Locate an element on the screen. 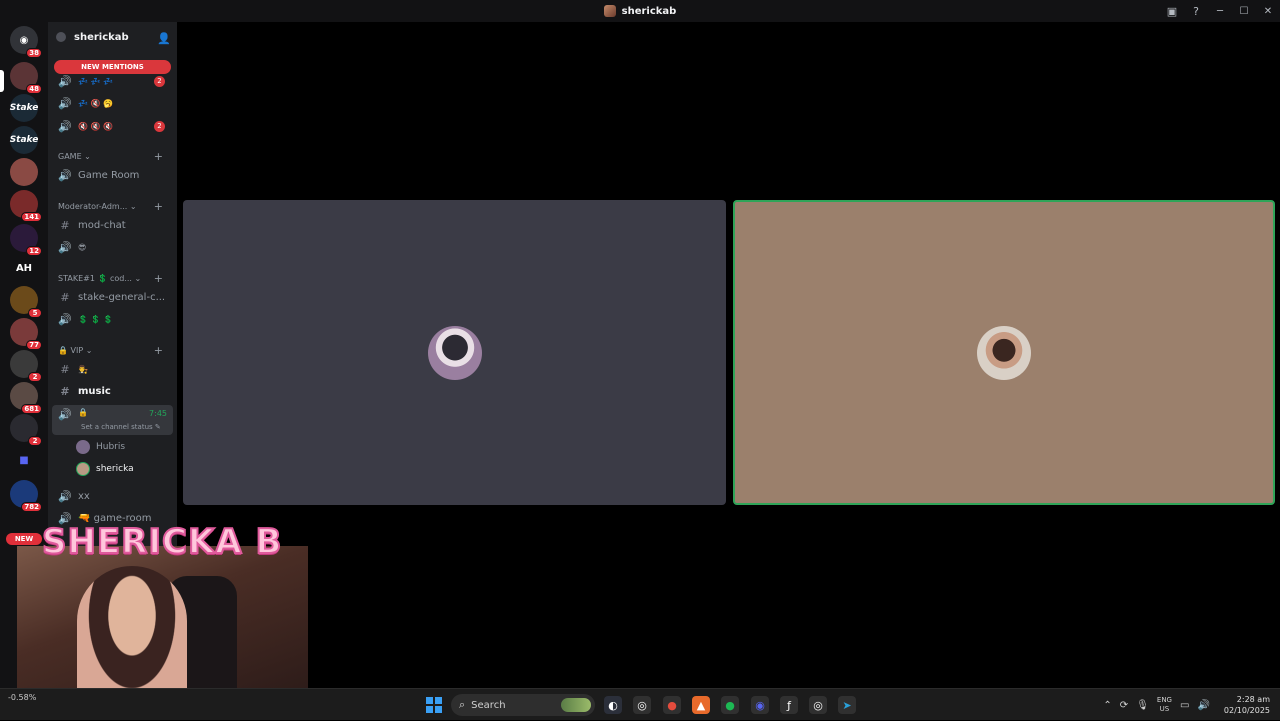 Image resolution: width=1280 pixels, height=721 pixels. search-highlight-image is located at coordinates (576, 705).